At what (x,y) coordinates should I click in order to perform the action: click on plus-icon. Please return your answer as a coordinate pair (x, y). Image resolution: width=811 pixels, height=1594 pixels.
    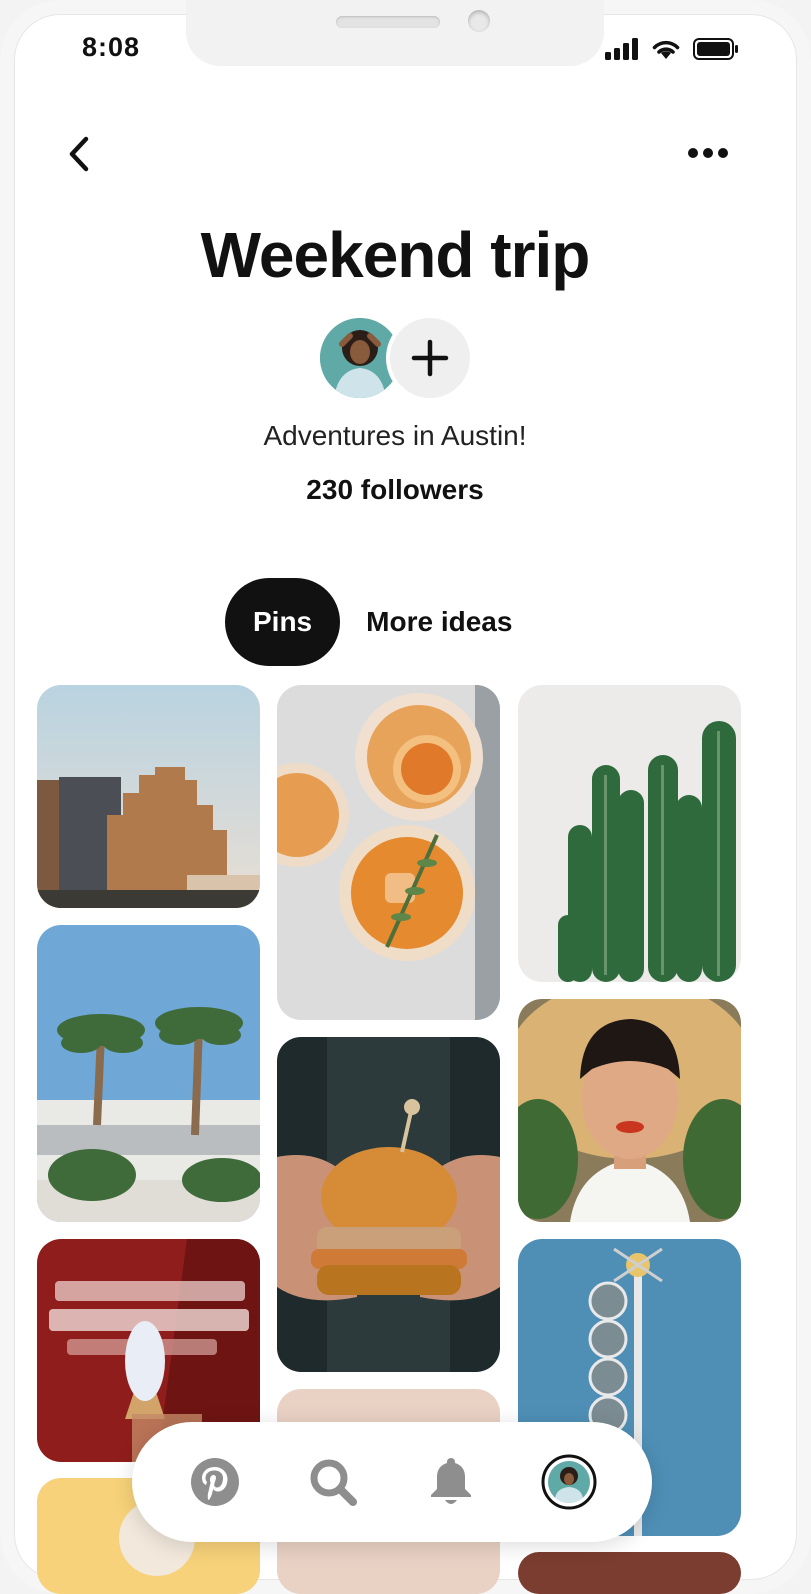
    Looking at the image, I should click on (430, 358).